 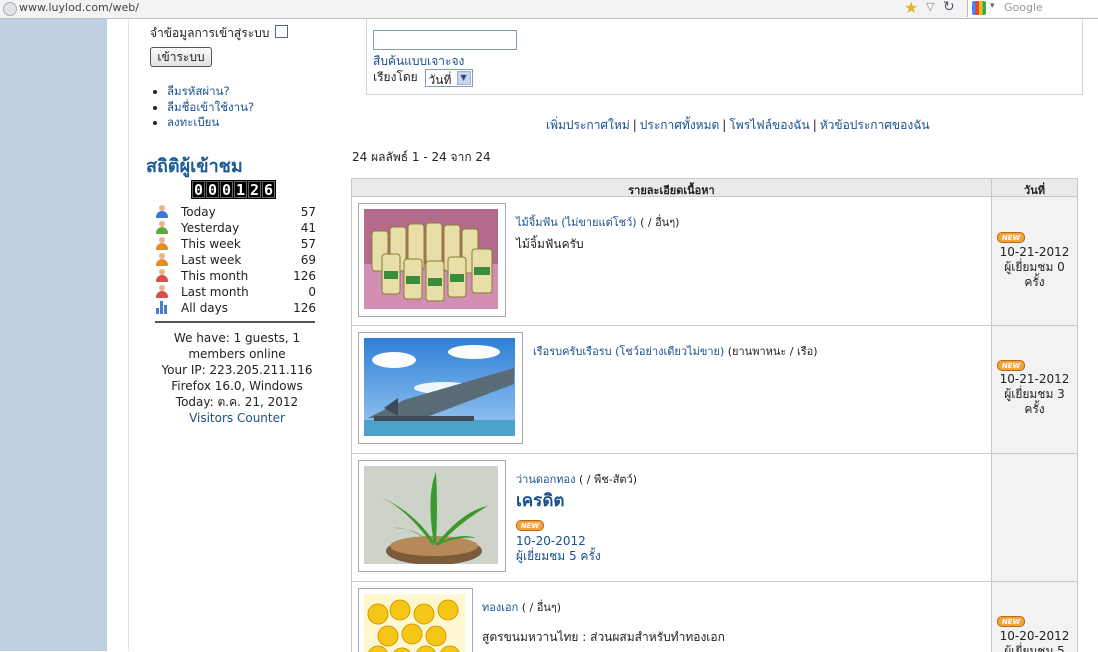 I want to click on stat-label: All days, so click(x=205, y=308).